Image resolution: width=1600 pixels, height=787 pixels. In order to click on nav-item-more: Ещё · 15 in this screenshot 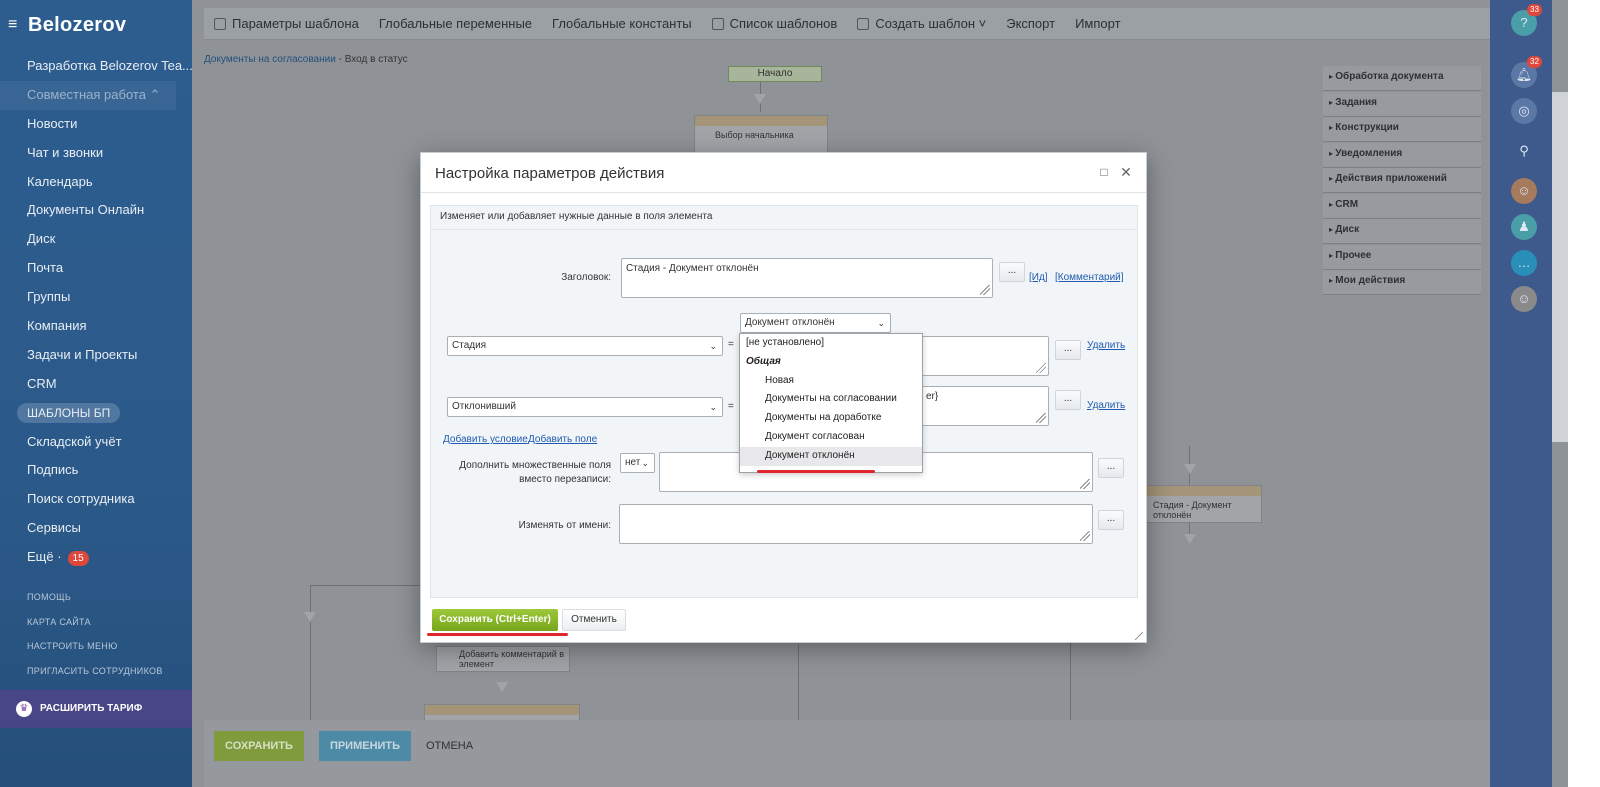, I will do `click(96, 557)`.